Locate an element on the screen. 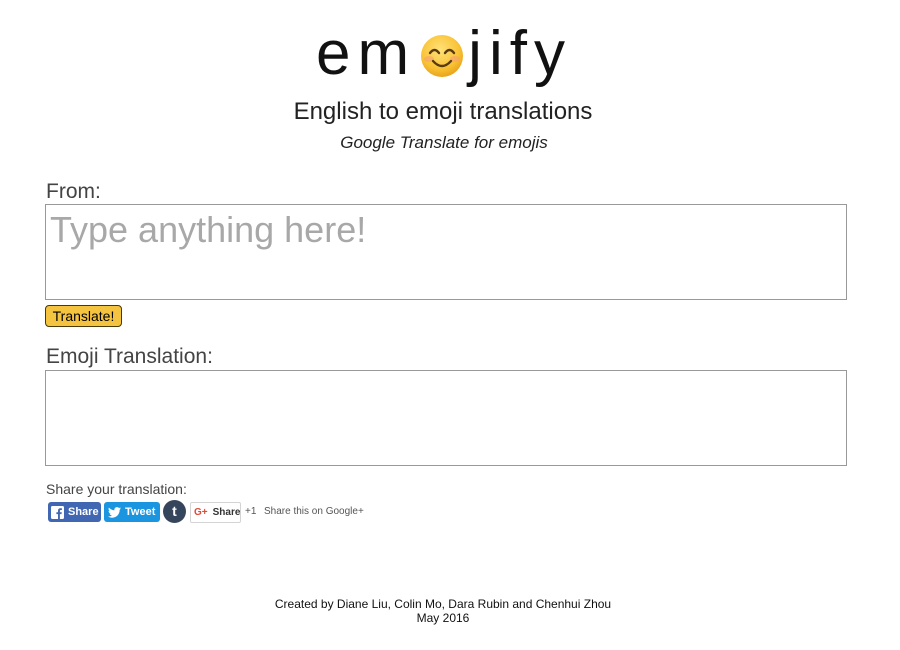 The height and width of the screenshot is (650, 900). source-text-input is located at coordinates (446, 252).